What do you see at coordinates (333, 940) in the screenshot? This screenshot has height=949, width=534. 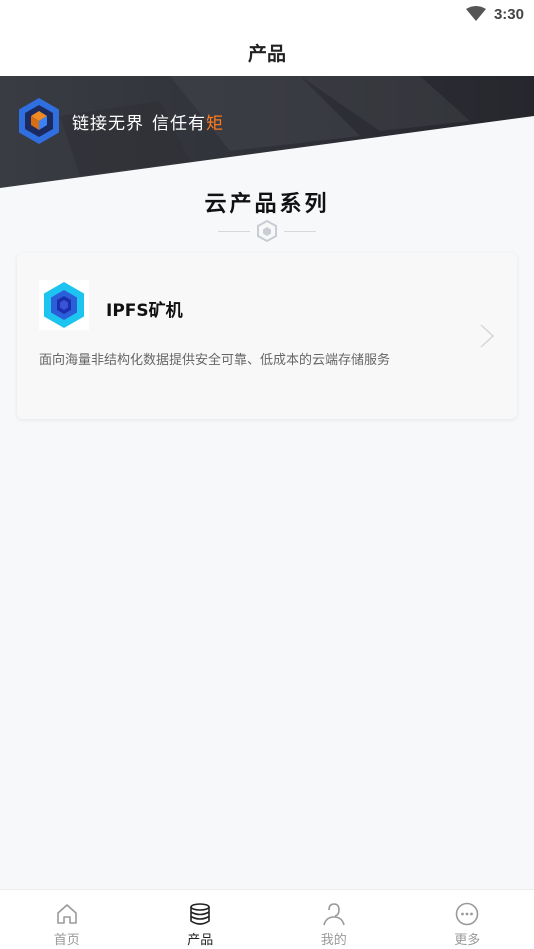 I see `tab-mine-label: 我的` at bounding box center [333, 940].